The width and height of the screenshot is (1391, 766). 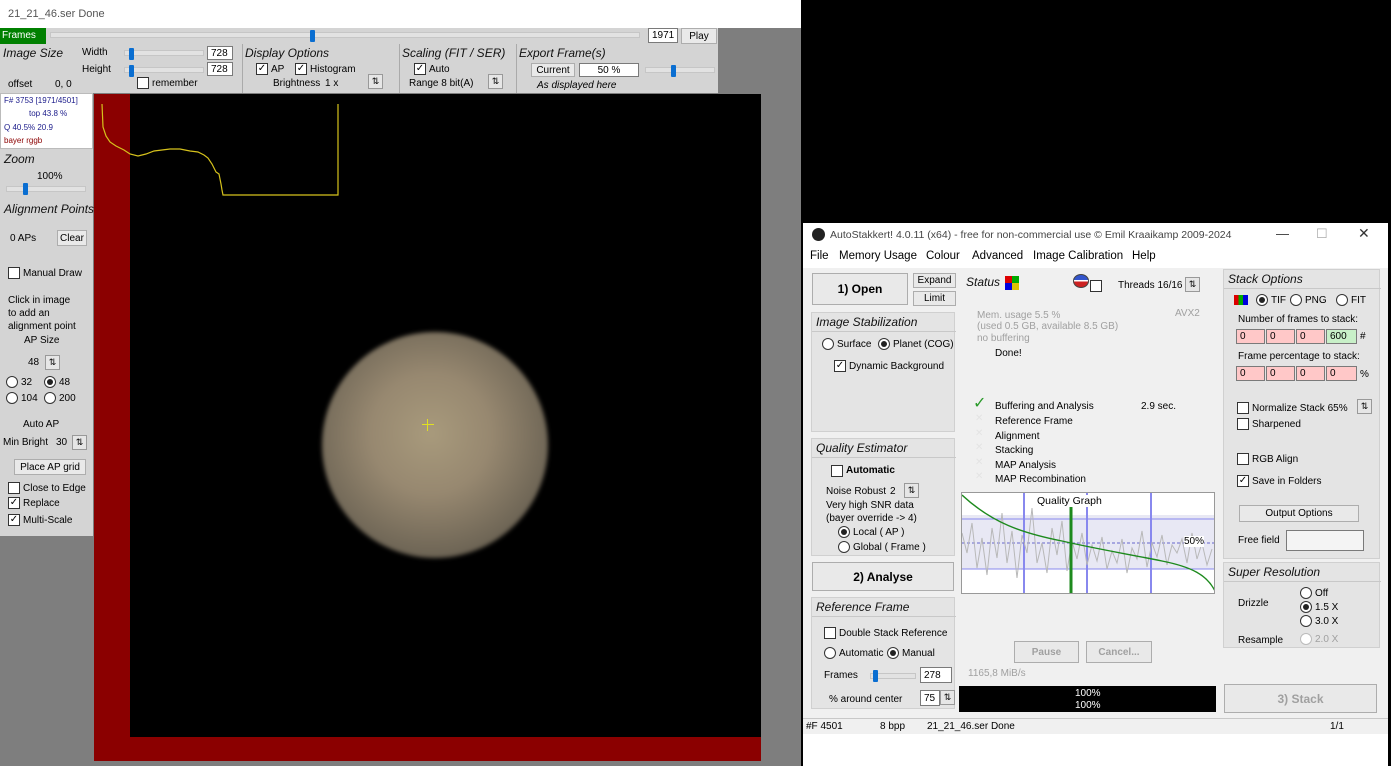 I want to click on reference-automatic-radio, so click(x=830, y=653).